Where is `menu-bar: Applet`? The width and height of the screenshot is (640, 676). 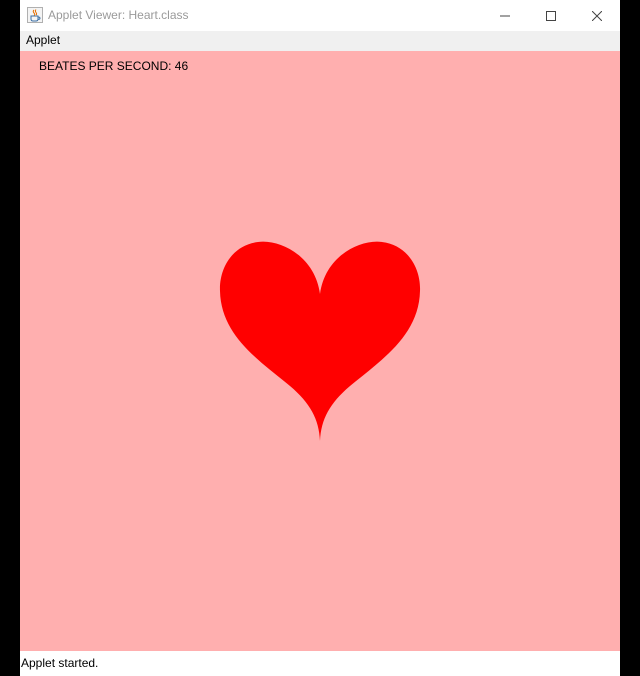 menu-bar: Applet is located at coordinates (320, 41).